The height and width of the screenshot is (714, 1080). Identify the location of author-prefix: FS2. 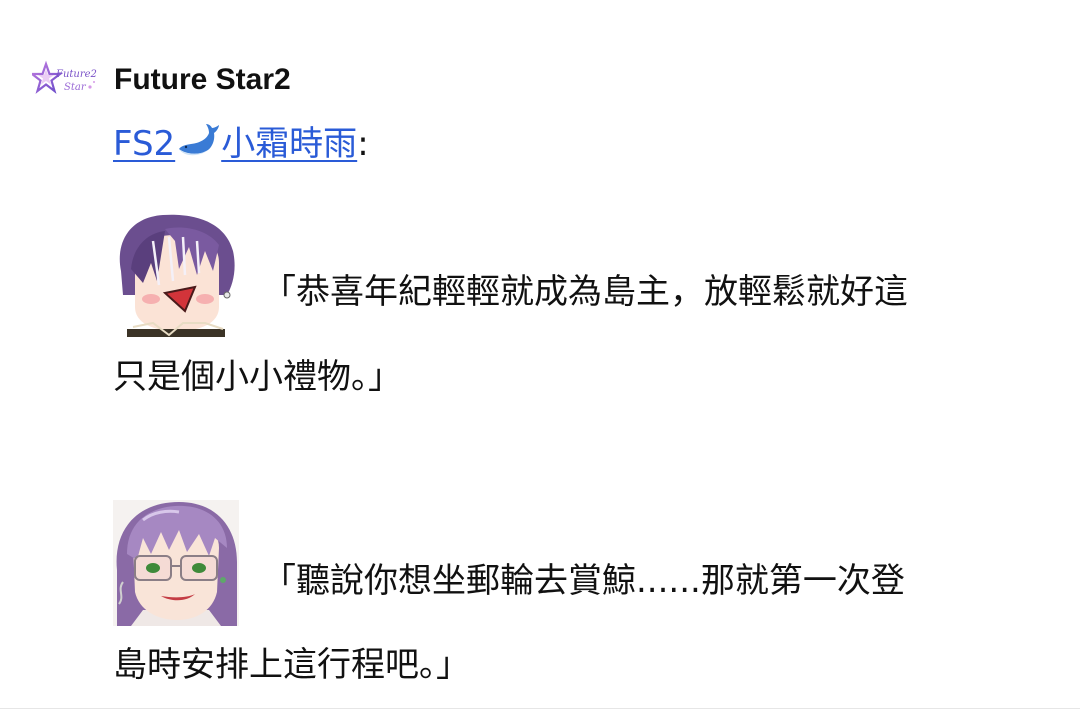
(144, 144).